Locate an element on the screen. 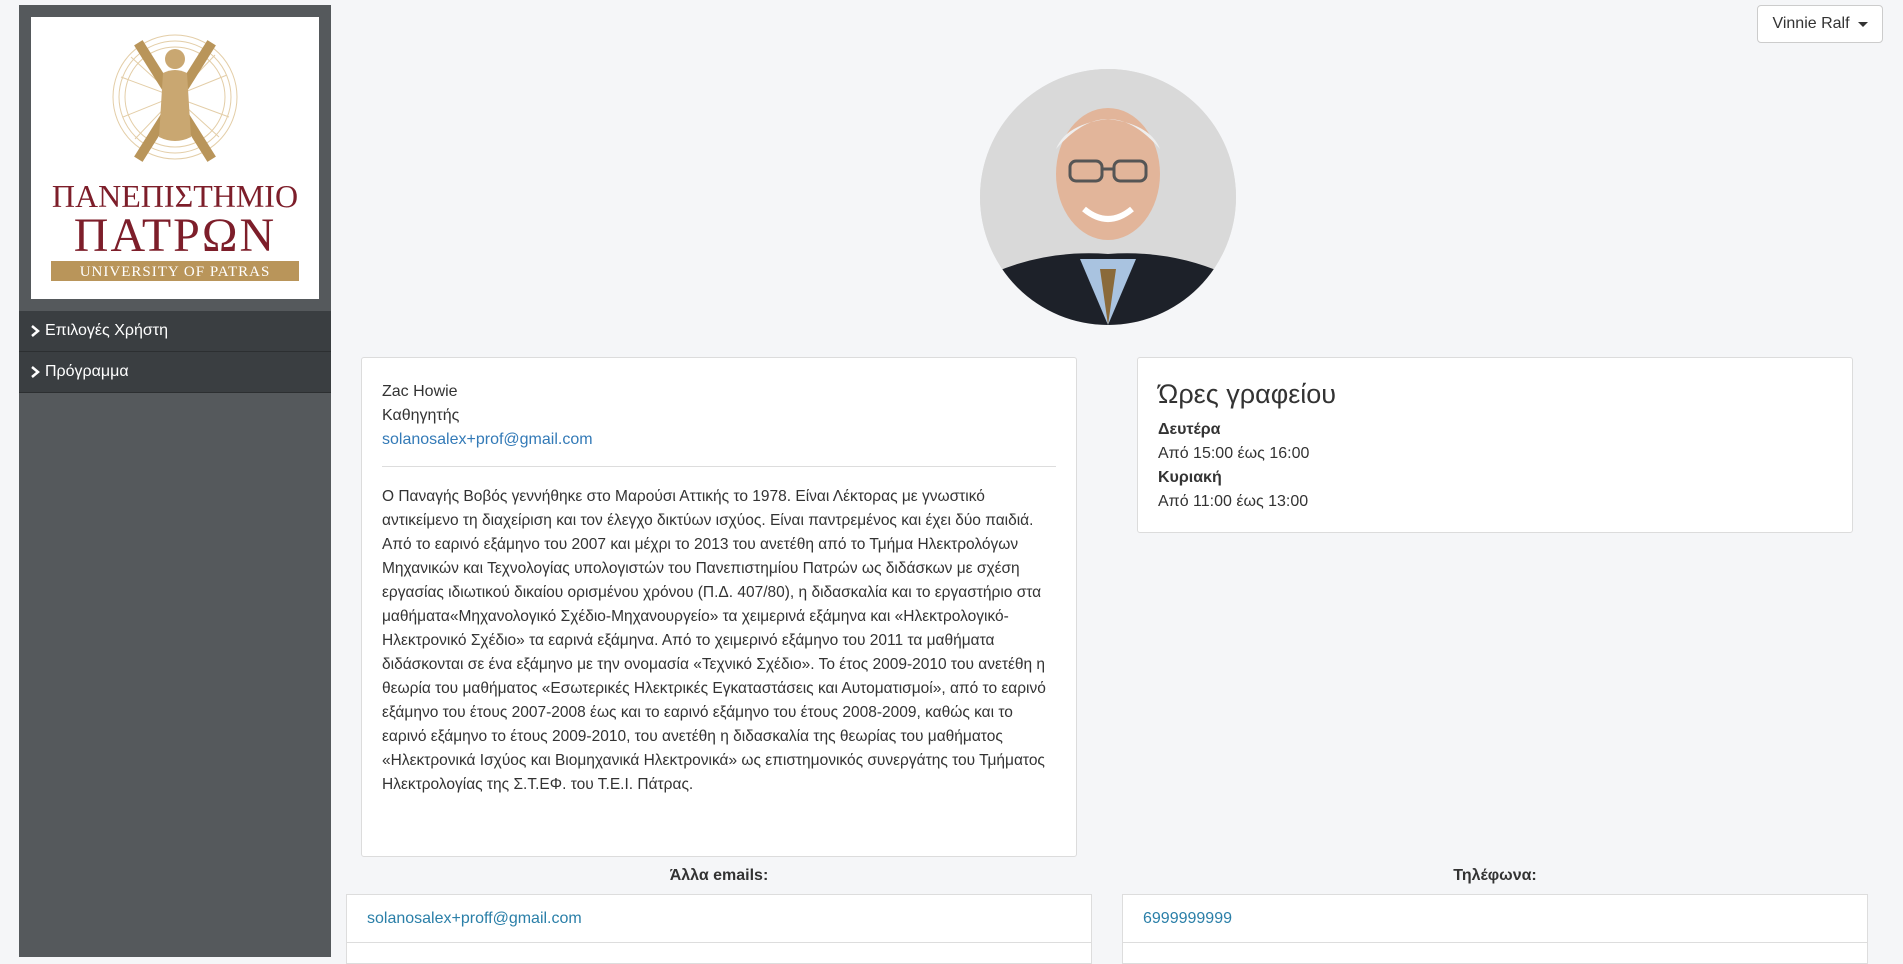  list-item-email: solanosalex+proff@gmail.com is located at coordinates (719, 919).